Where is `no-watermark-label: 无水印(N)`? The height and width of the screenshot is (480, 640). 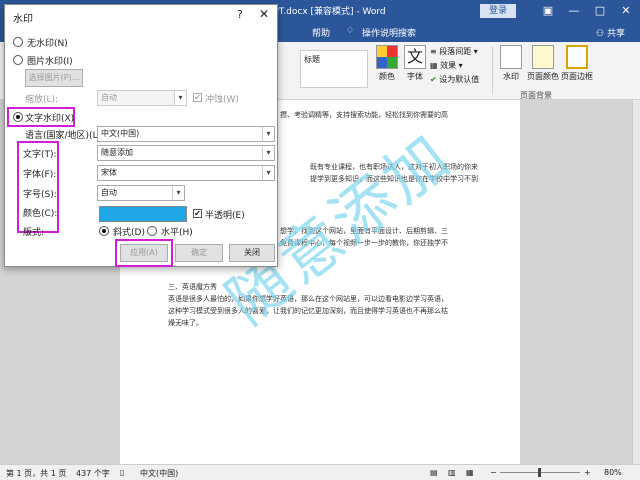
no-watermark-label: 无水印(N) is located at coordinates (47, 42).